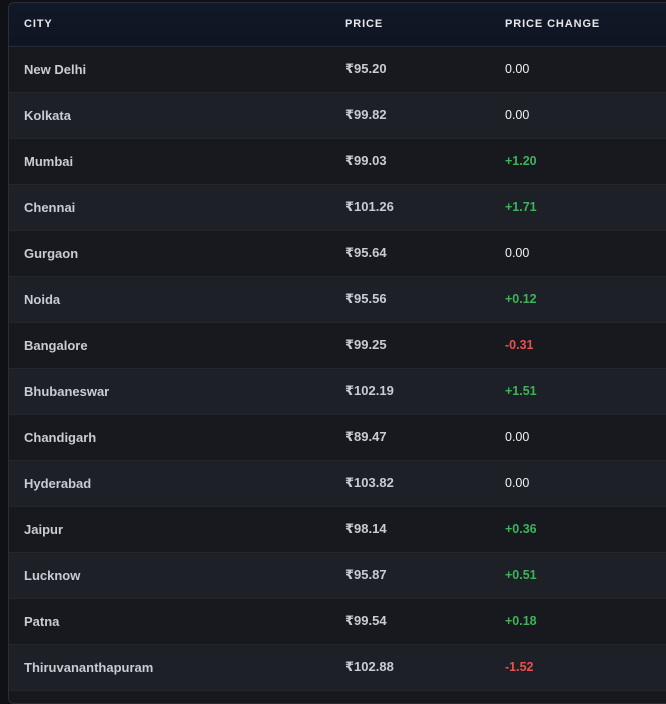 This screenshot has width=666, height=704. I want to click on price-change-cell: +1.51, so click(521, 391).